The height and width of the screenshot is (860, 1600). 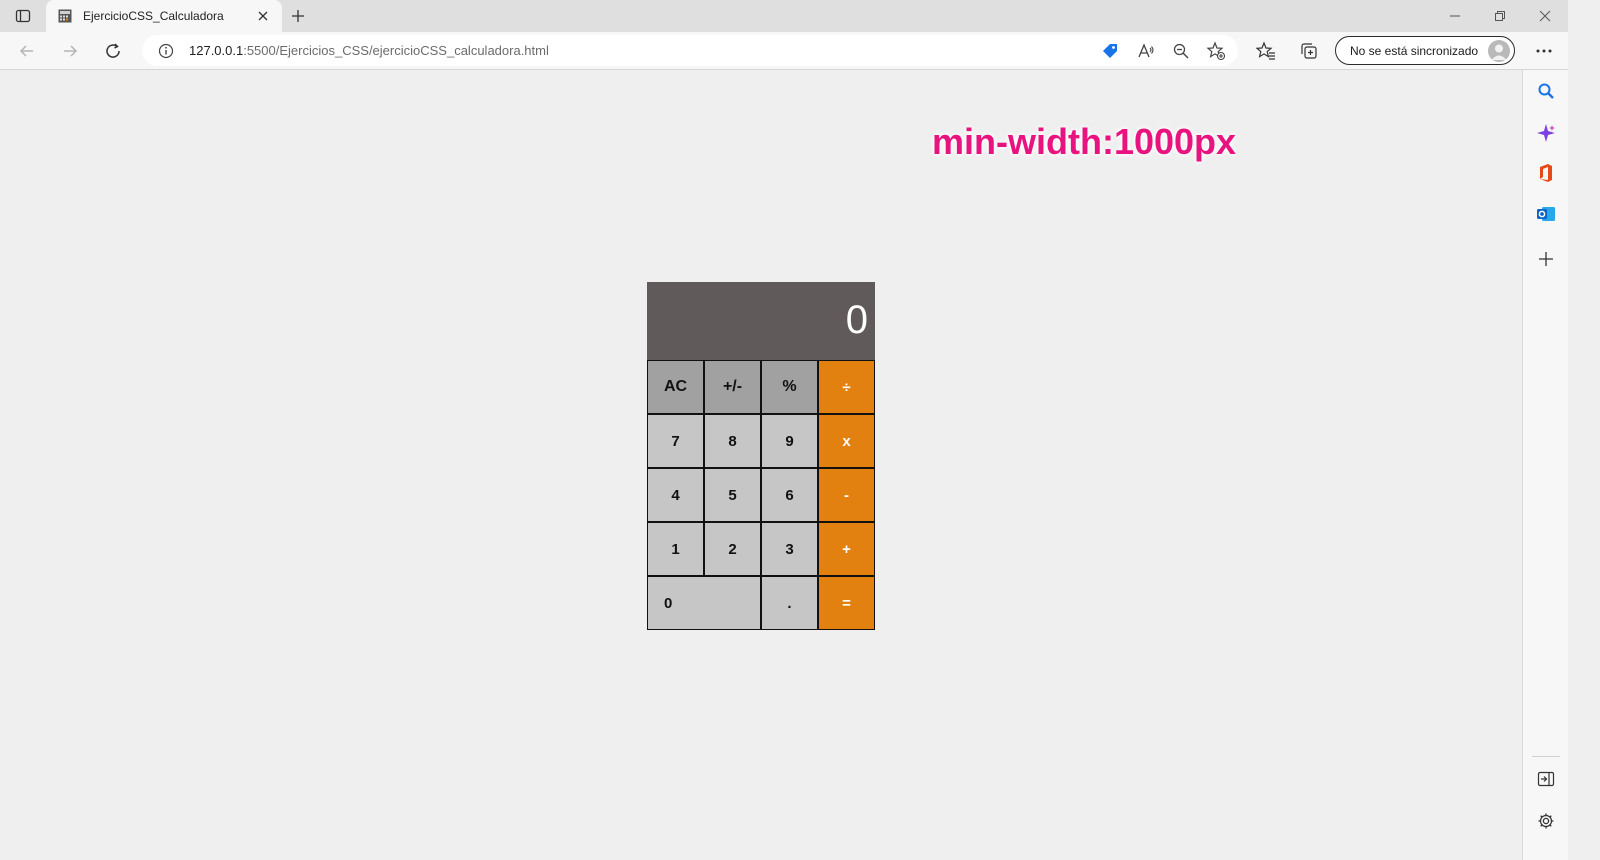 I want to click on tab-strip: EjercicioCSS_Calculadora, so click(x=800, y=16).